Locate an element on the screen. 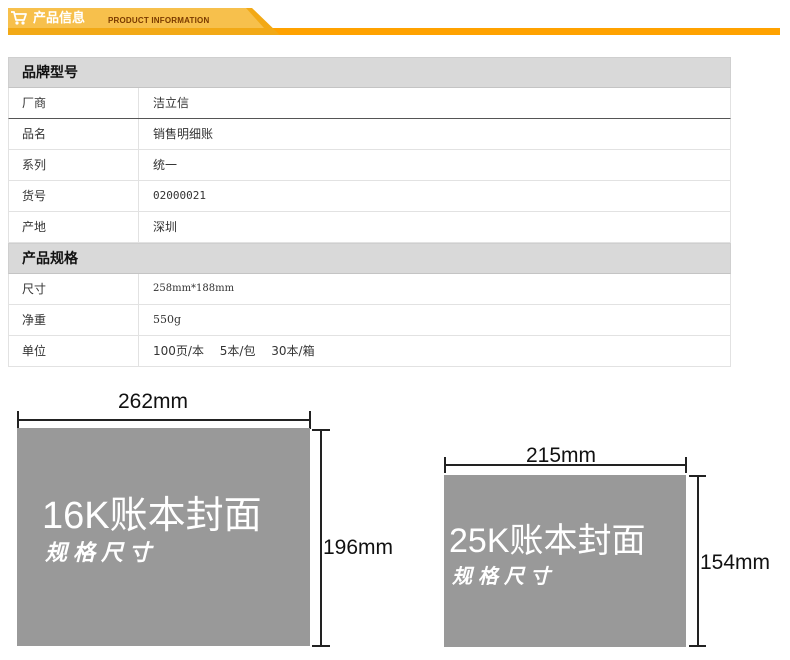 The image size is (790, 660). header-subtitle: PRODUCT INFORMATION is located at coordinates (159, 20).